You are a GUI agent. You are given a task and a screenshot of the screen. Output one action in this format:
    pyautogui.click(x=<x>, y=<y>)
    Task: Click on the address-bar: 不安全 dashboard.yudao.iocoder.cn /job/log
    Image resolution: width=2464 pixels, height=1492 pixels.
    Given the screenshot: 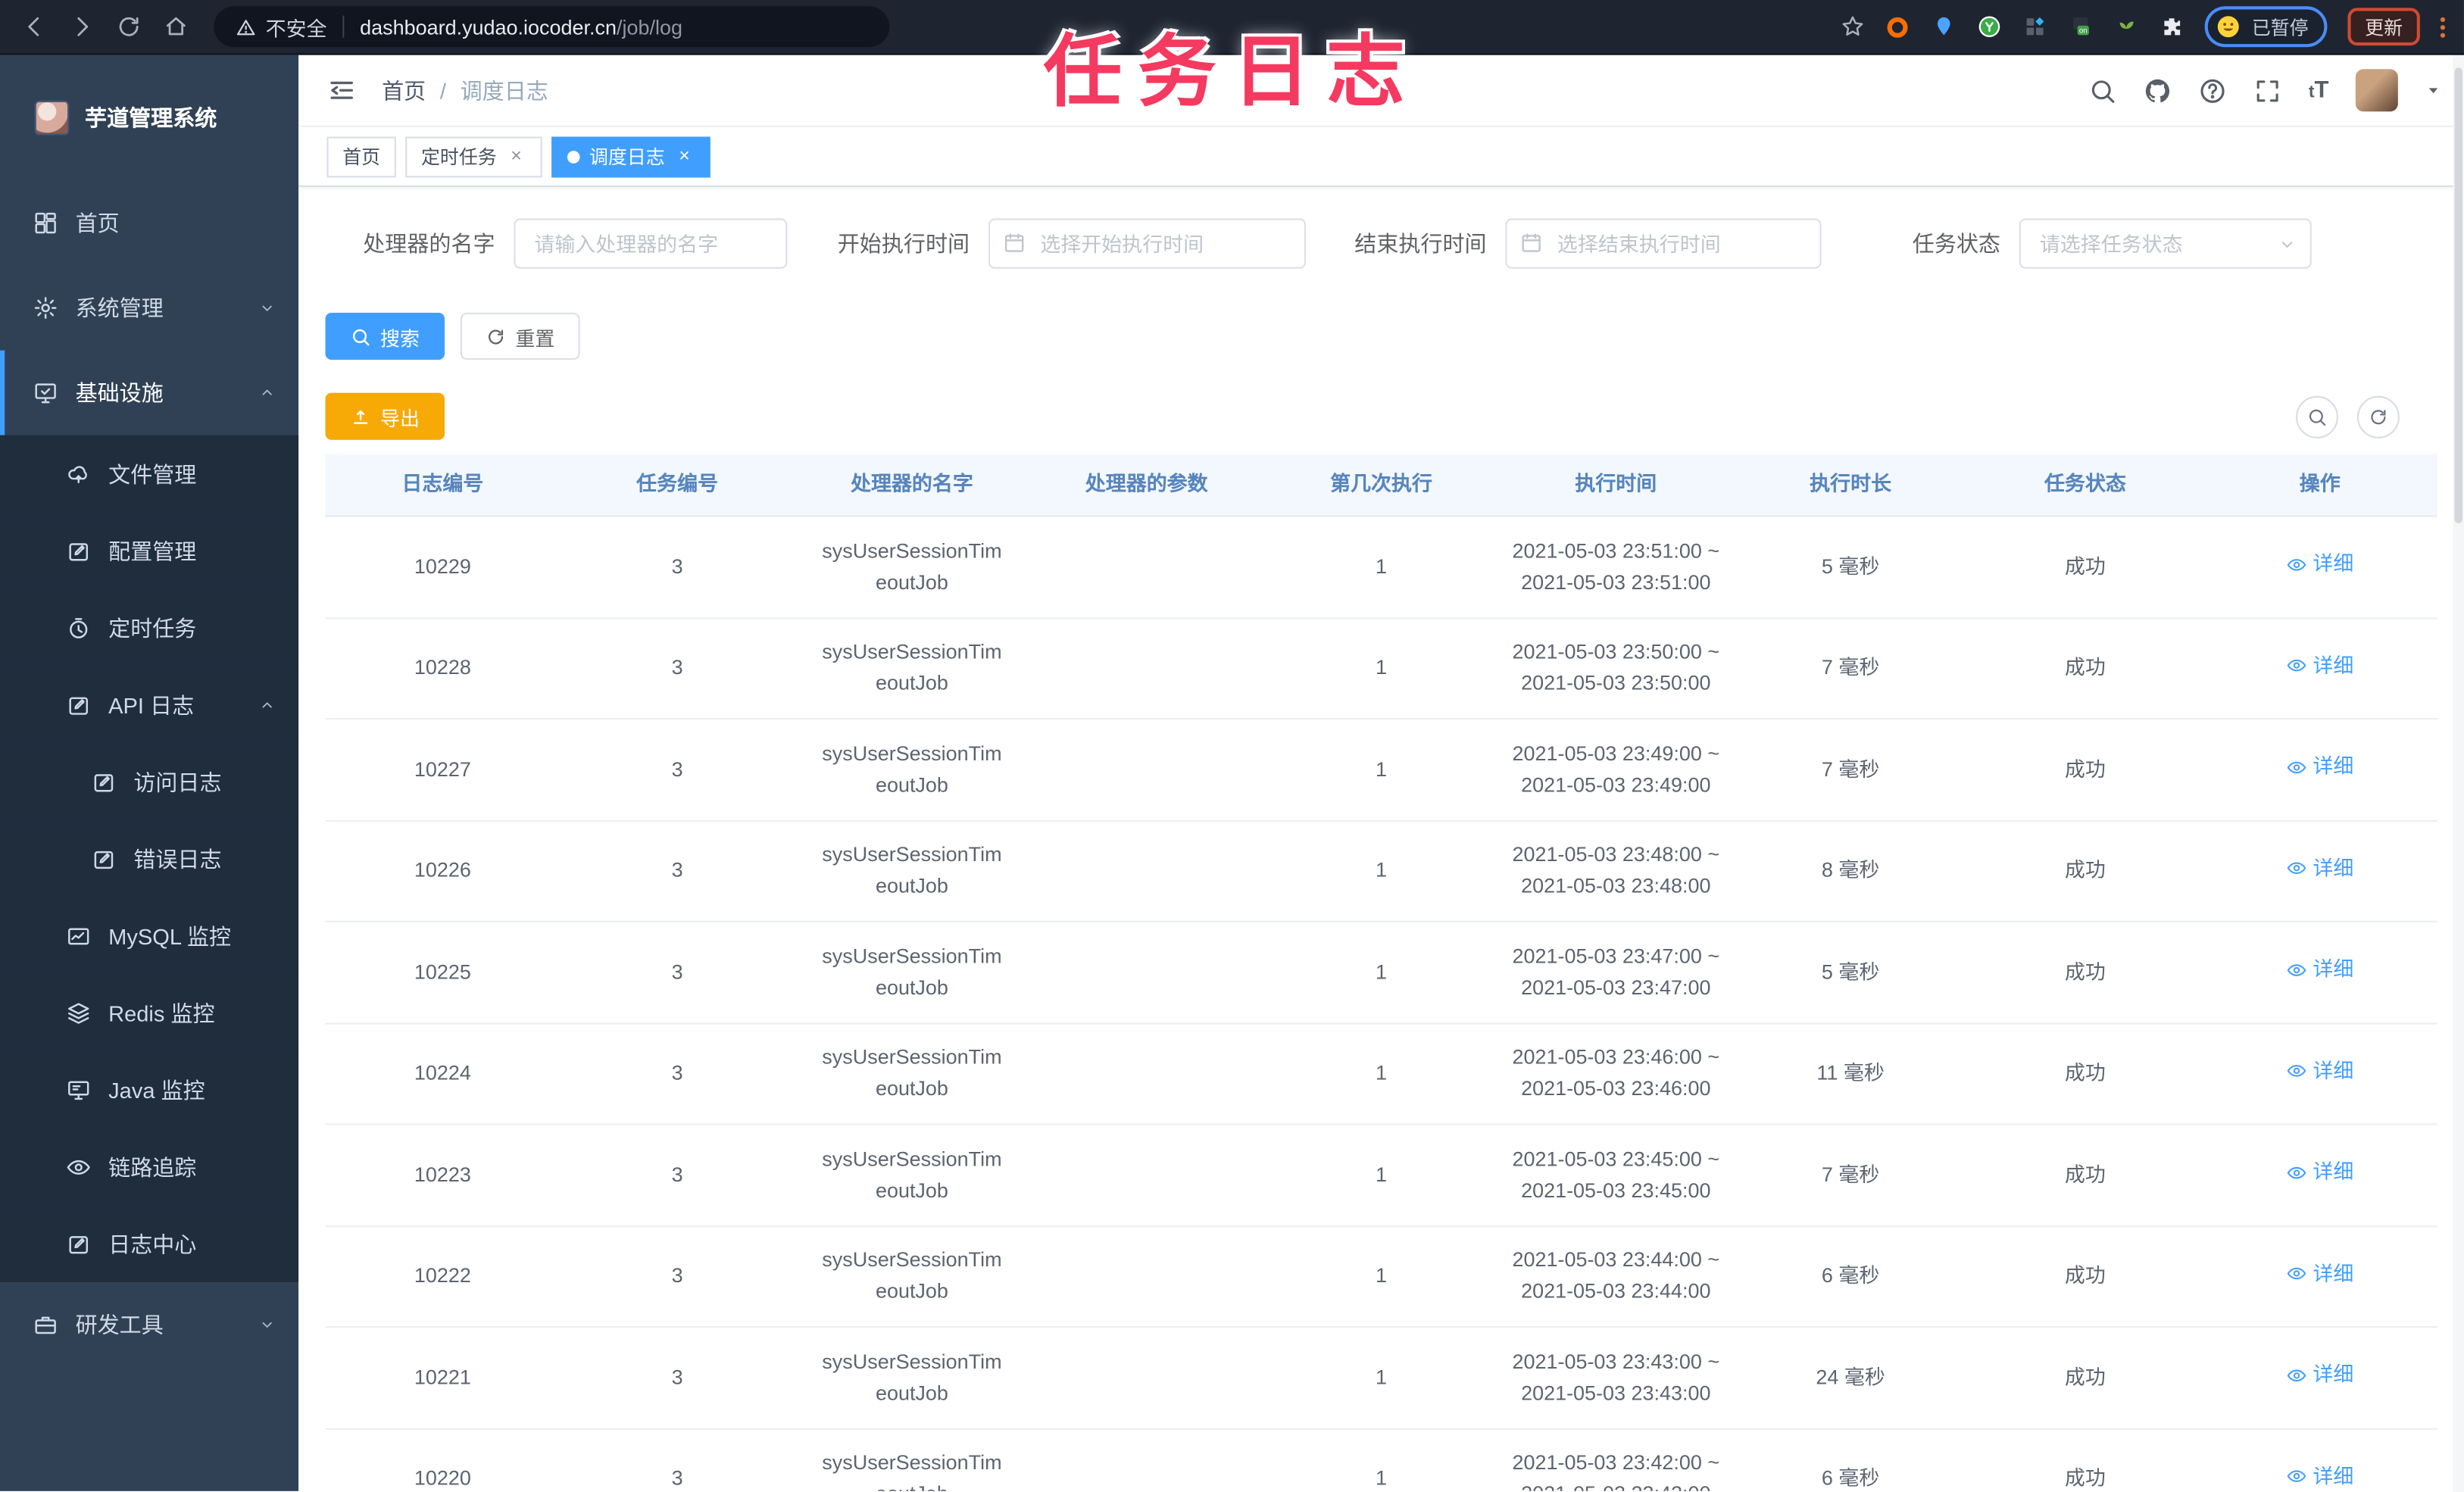 What is the action you would take?
    pyautogui.click(x=552, y=27)
    